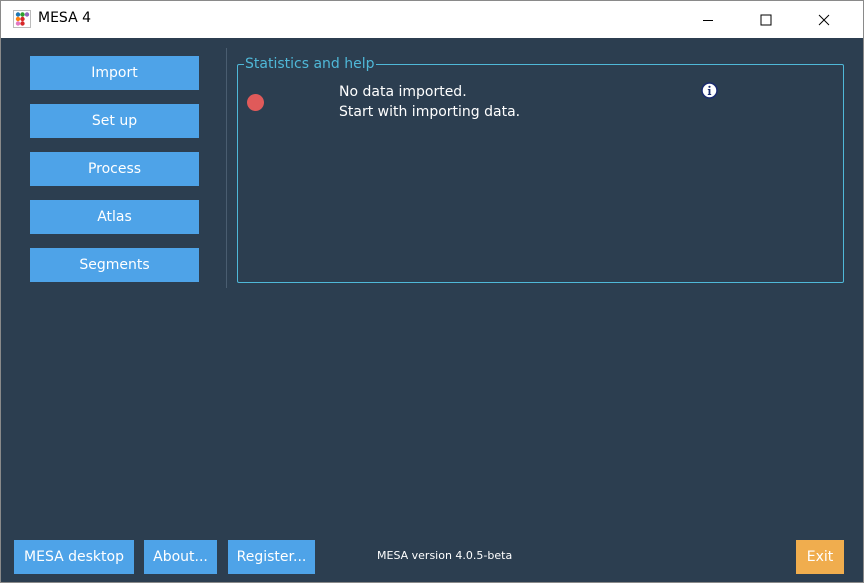  Describe the element at coordinates (403, 92) in the screenshot. I see `status-message: No data imported.` at that location.